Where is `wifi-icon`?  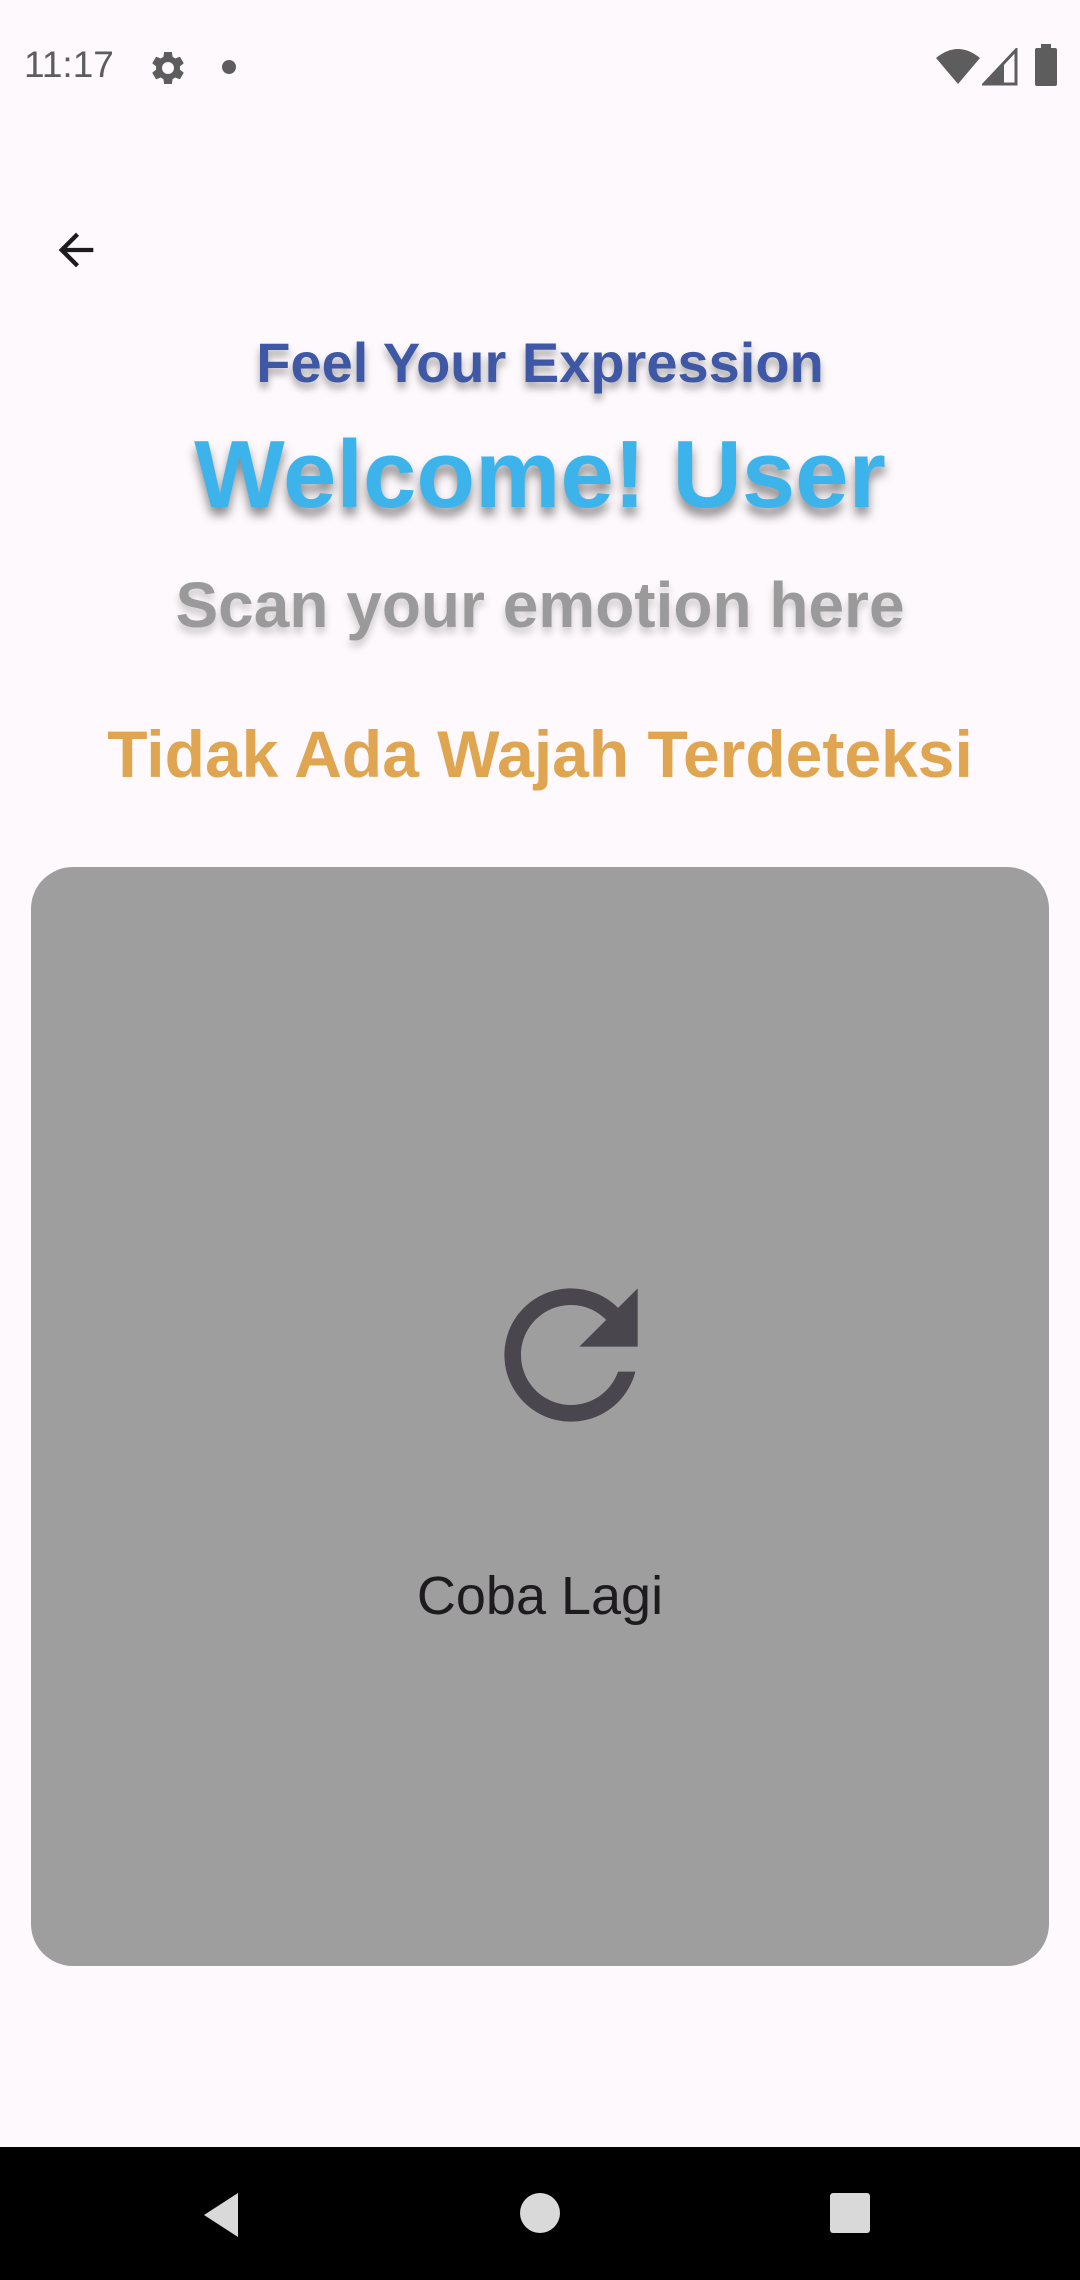
wifi-icon is located at coordinates (958, 66).